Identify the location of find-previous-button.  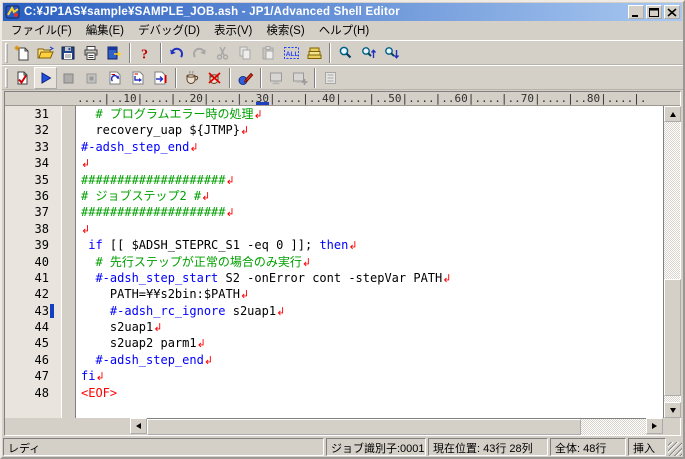
(368, 53).